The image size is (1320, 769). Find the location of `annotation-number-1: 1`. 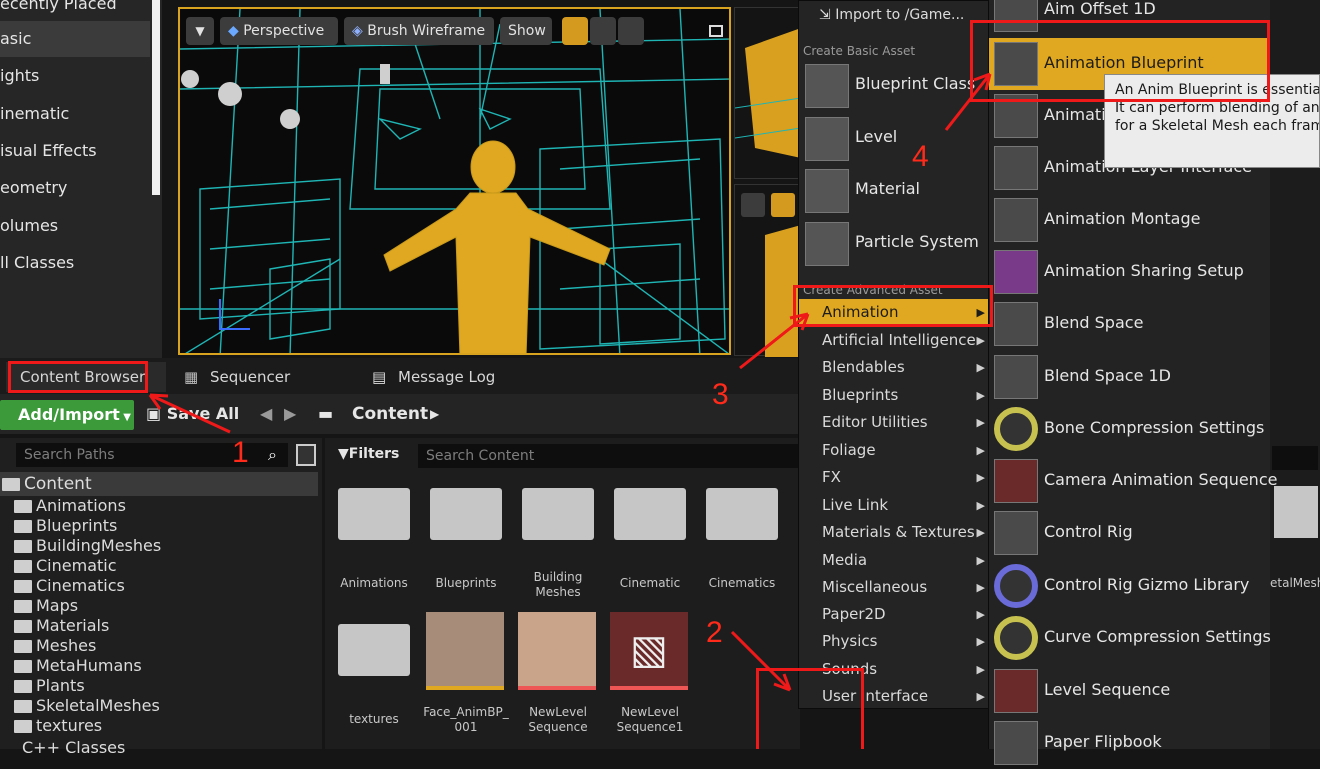

annotation-number-1: 1 is located at coordinates (240, 452).